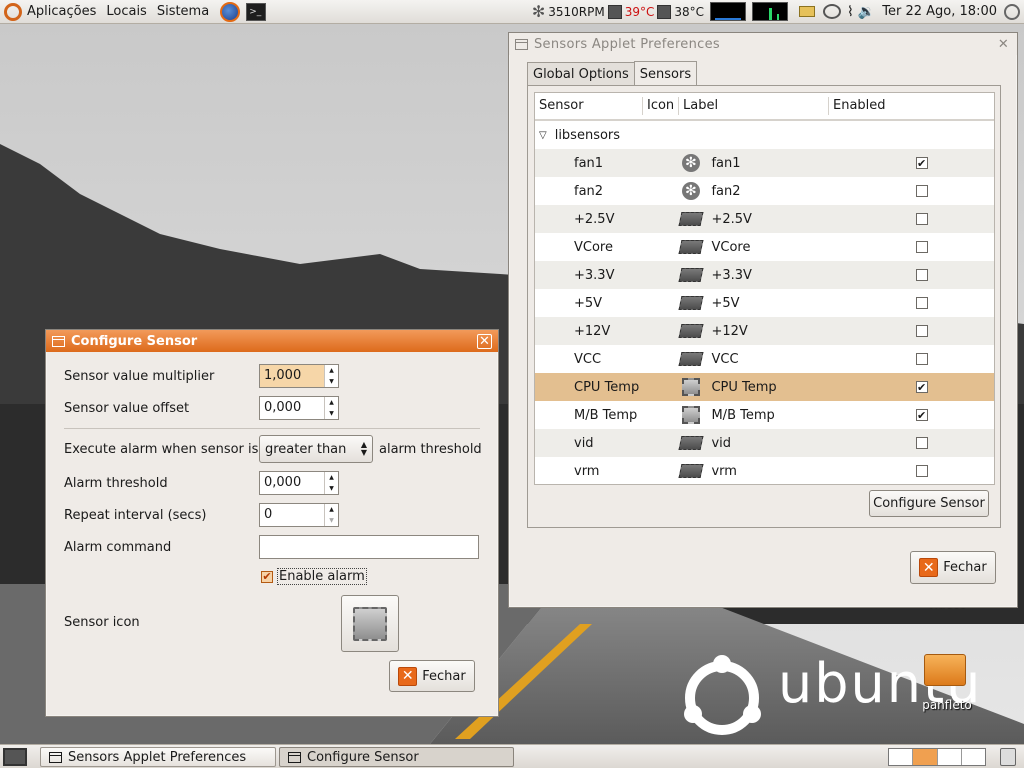 This screenshot has height=768, width=1024. I want to click on folder-icon, so click(945, 670).